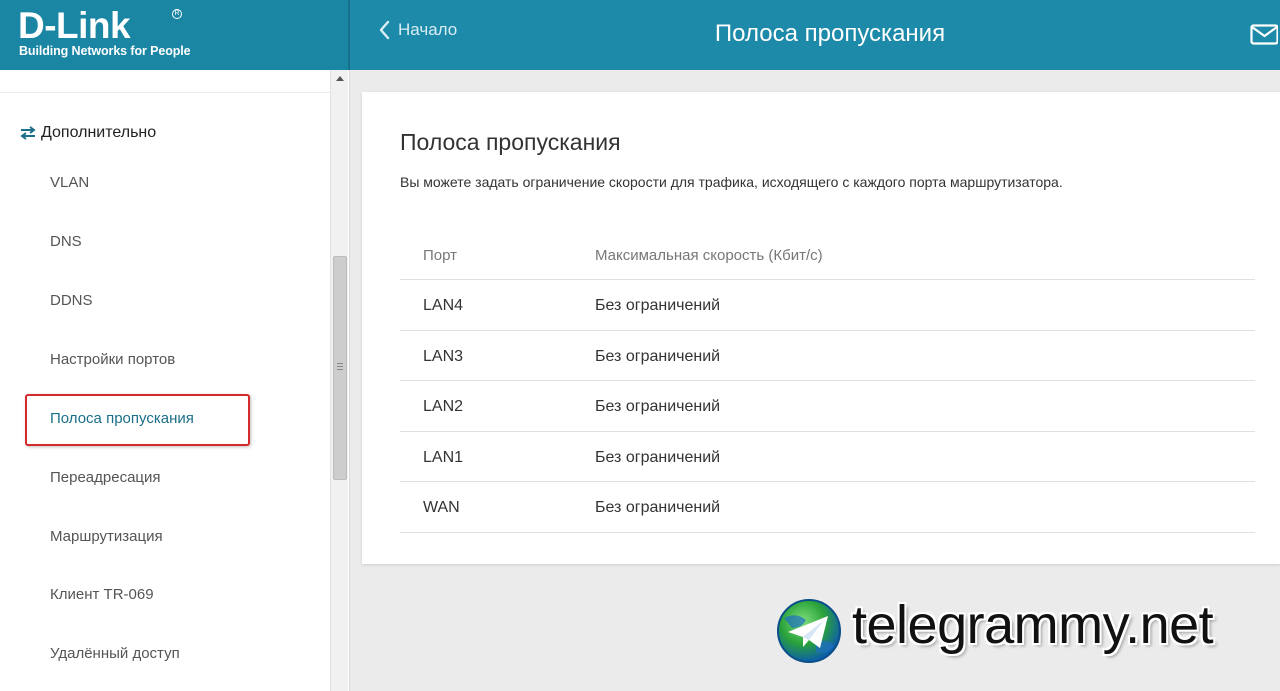  I want to click on transfer-arrows-icon, so click(28, 133).